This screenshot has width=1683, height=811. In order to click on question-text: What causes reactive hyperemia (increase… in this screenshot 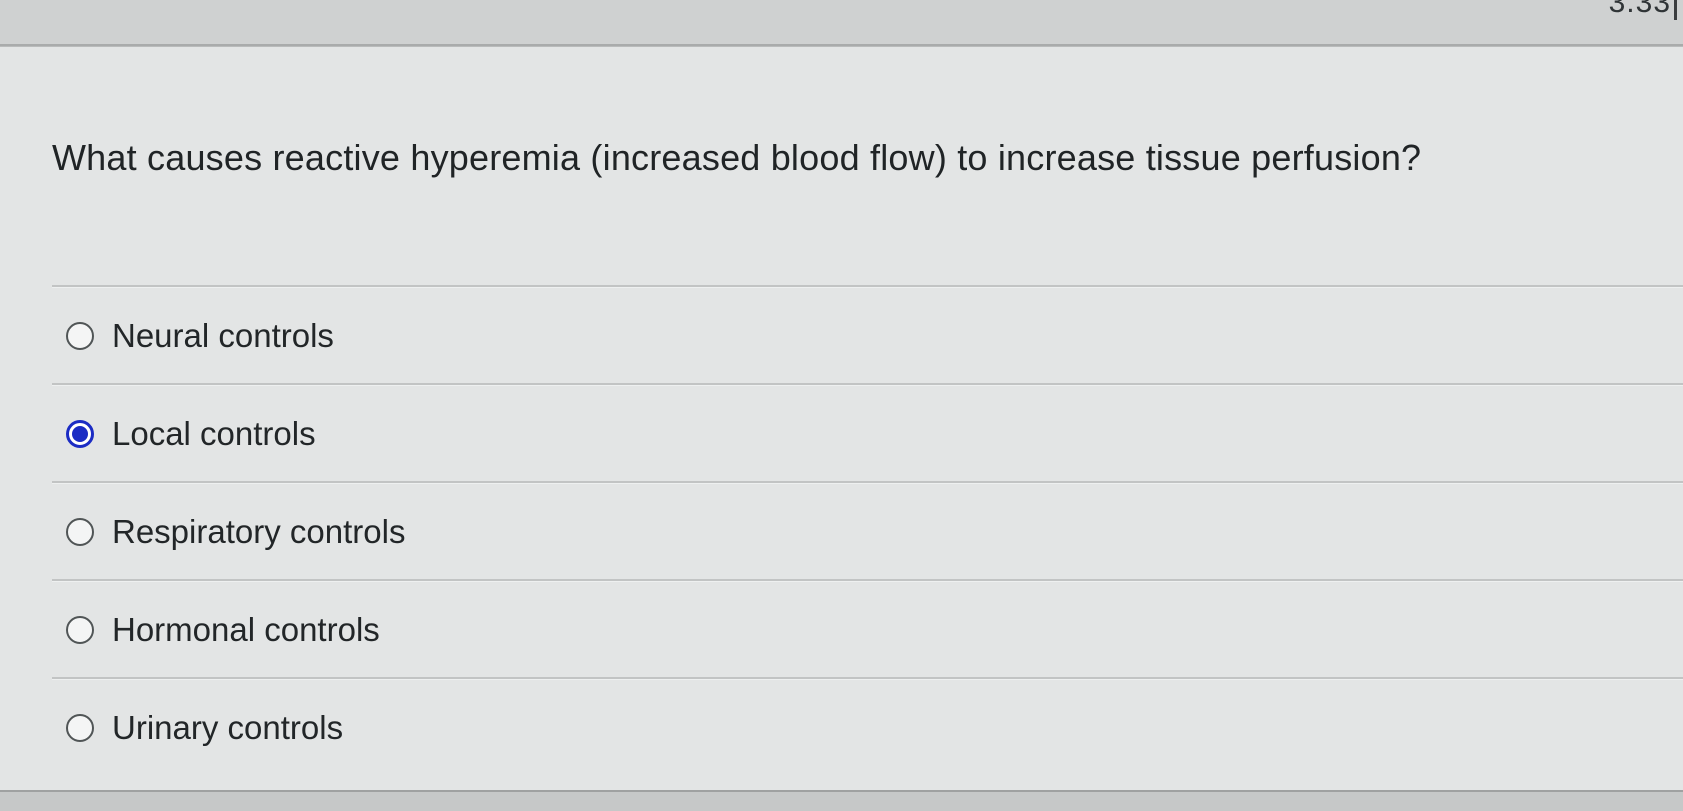, I will do `click(737, 157)`.